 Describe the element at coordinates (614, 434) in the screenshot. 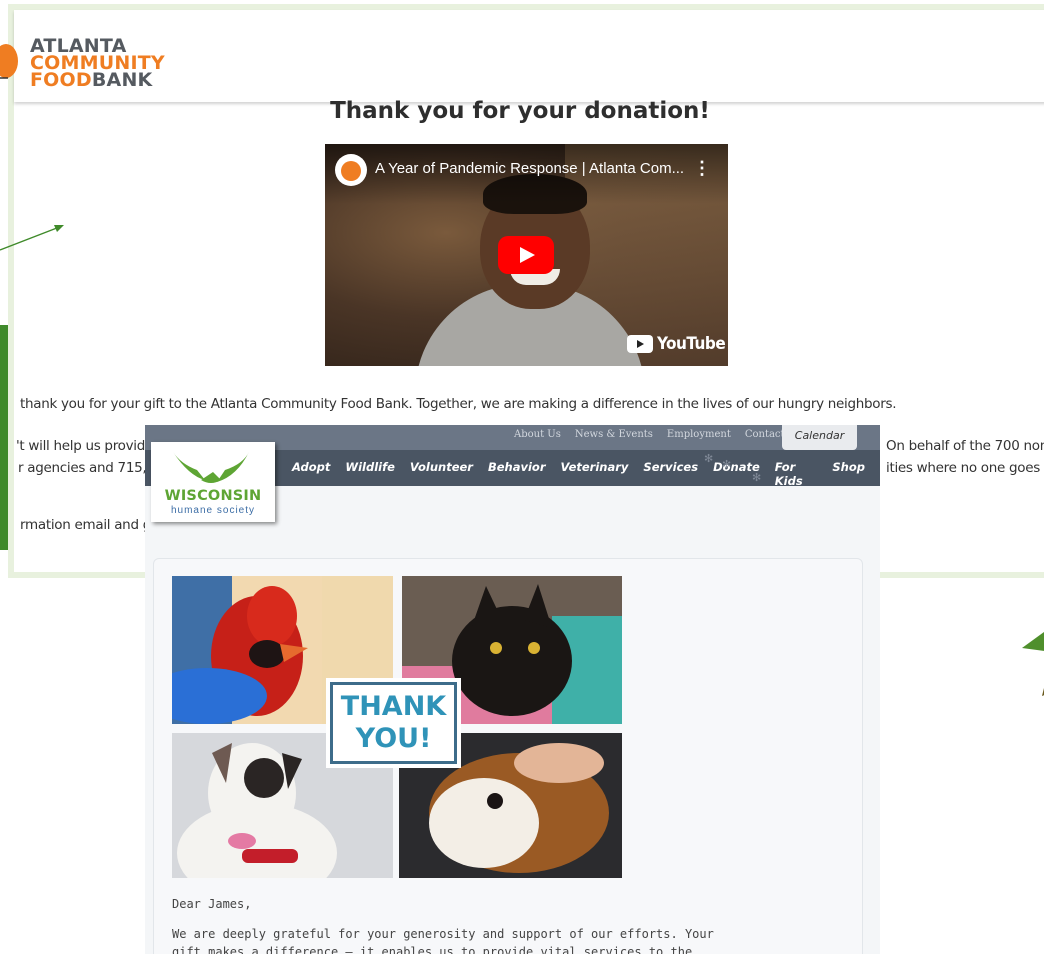

I see `top-link-news: News & Events` at that location.